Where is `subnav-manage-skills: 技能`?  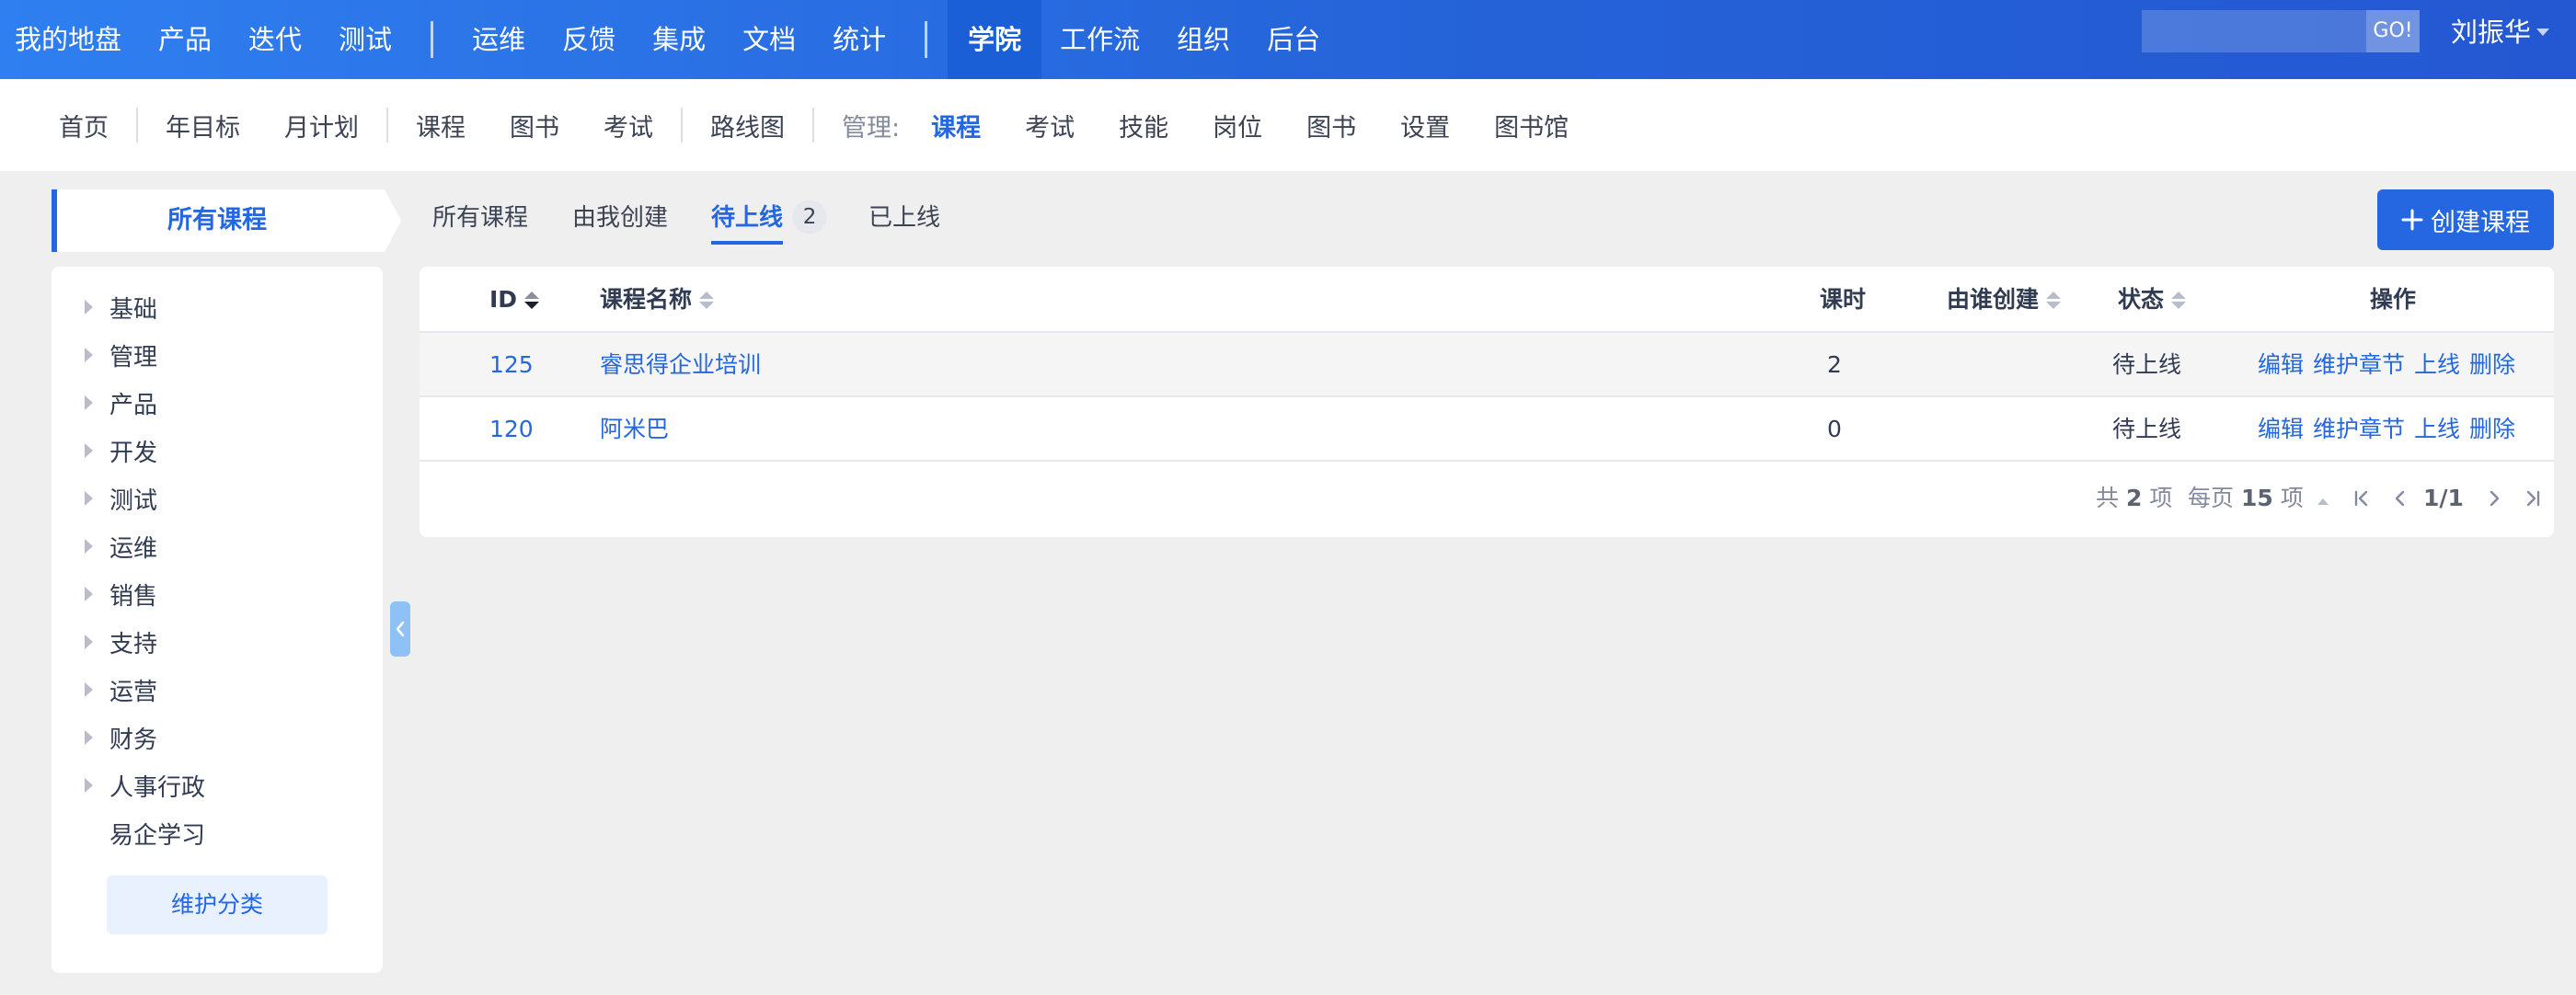
subnav-manage-skills: 技能 is located at coordinates (1143, 125).